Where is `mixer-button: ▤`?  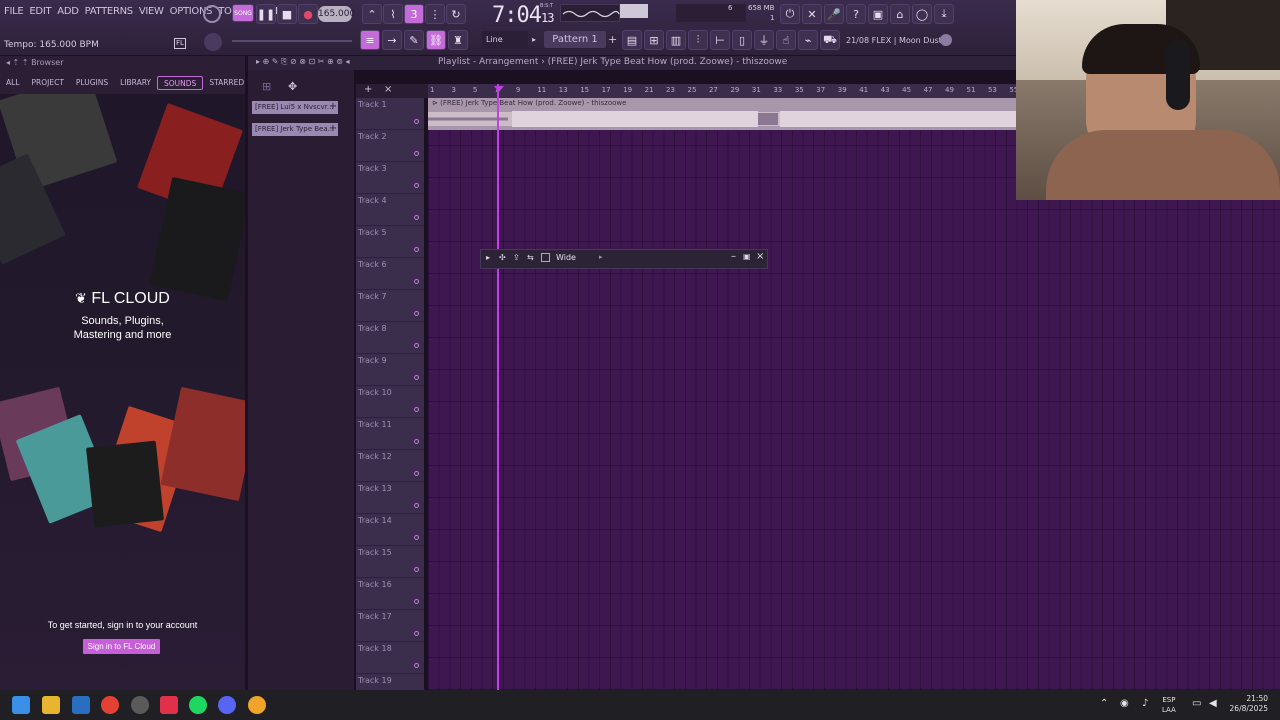
mixer-button: ▤ is located at coordinates (632, 40).